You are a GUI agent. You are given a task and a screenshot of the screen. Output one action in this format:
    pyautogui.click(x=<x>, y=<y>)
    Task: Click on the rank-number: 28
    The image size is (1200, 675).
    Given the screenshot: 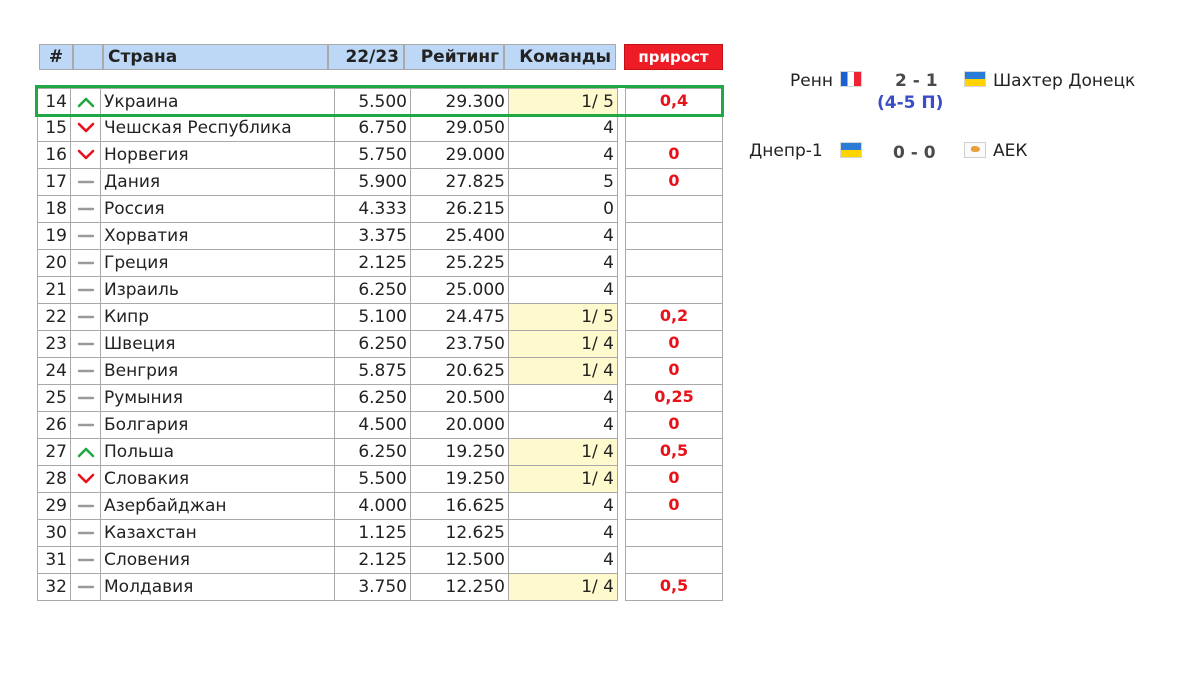 What is the action you would take?
    pyautogui.click(x=53, y=479)
    